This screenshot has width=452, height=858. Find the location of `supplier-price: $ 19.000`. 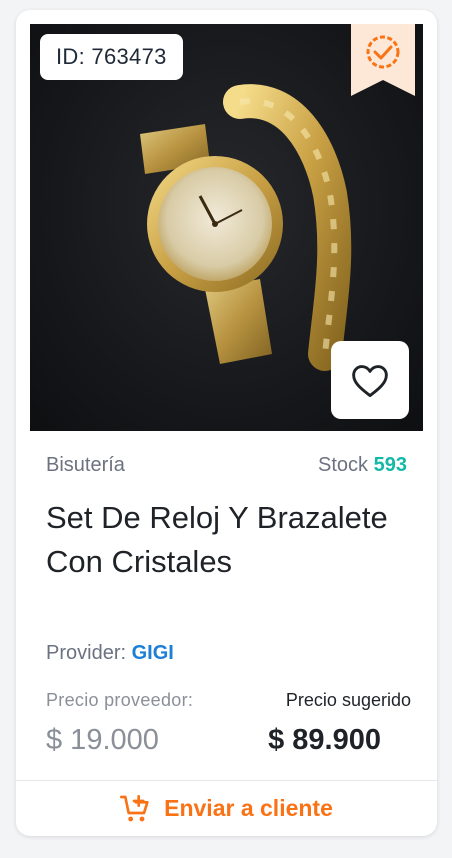

supplier-price: $ 19.000 is located at coordinates (102, 740).